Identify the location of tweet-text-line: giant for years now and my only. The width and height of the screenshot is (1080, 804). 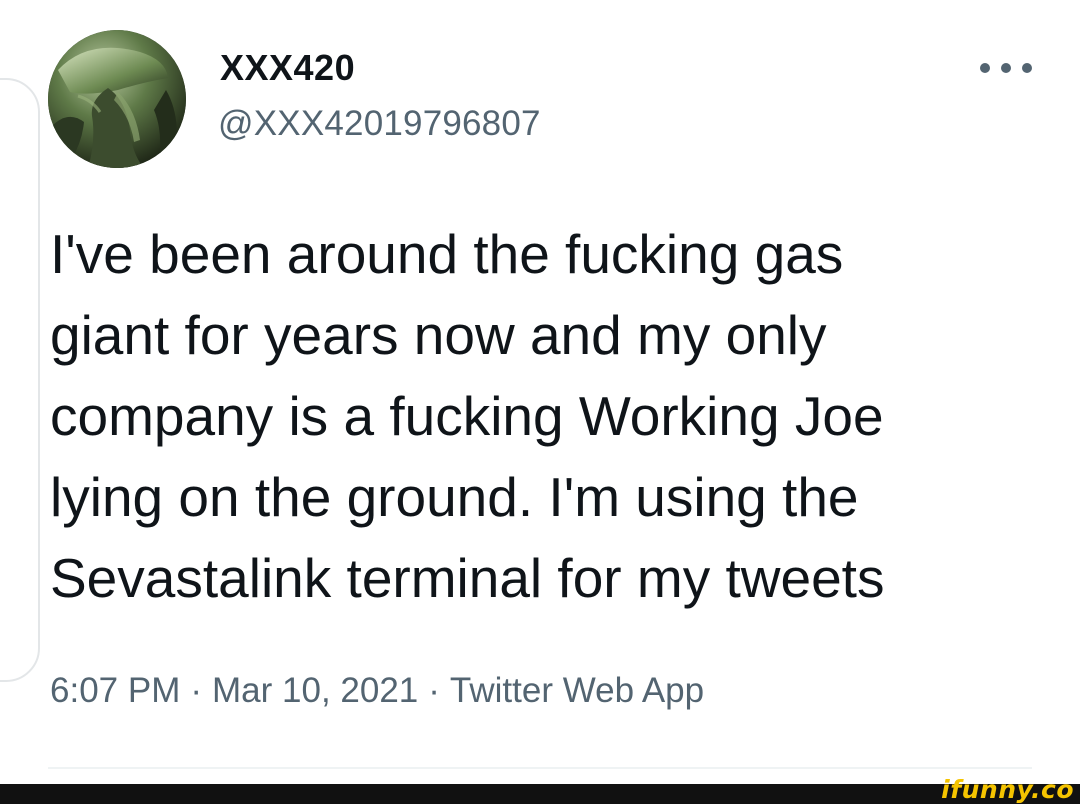
(438, 335).